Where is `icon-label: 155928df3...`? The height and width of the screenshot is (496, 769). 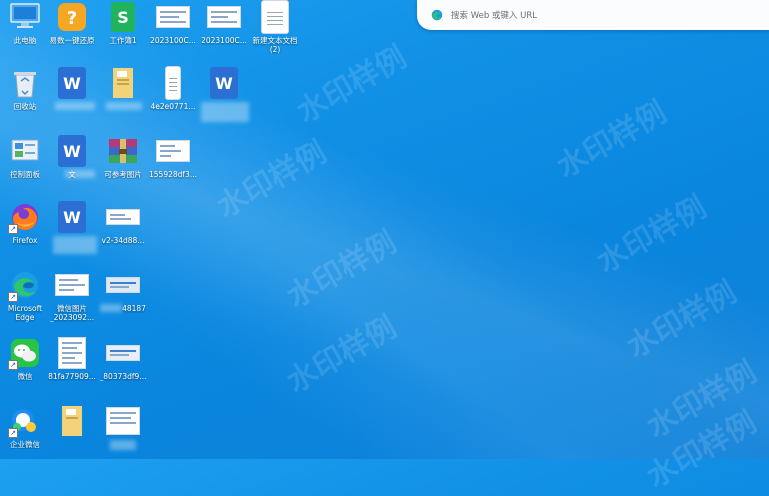 icon-label: 155928df3... is located at coordinates (173, 174).